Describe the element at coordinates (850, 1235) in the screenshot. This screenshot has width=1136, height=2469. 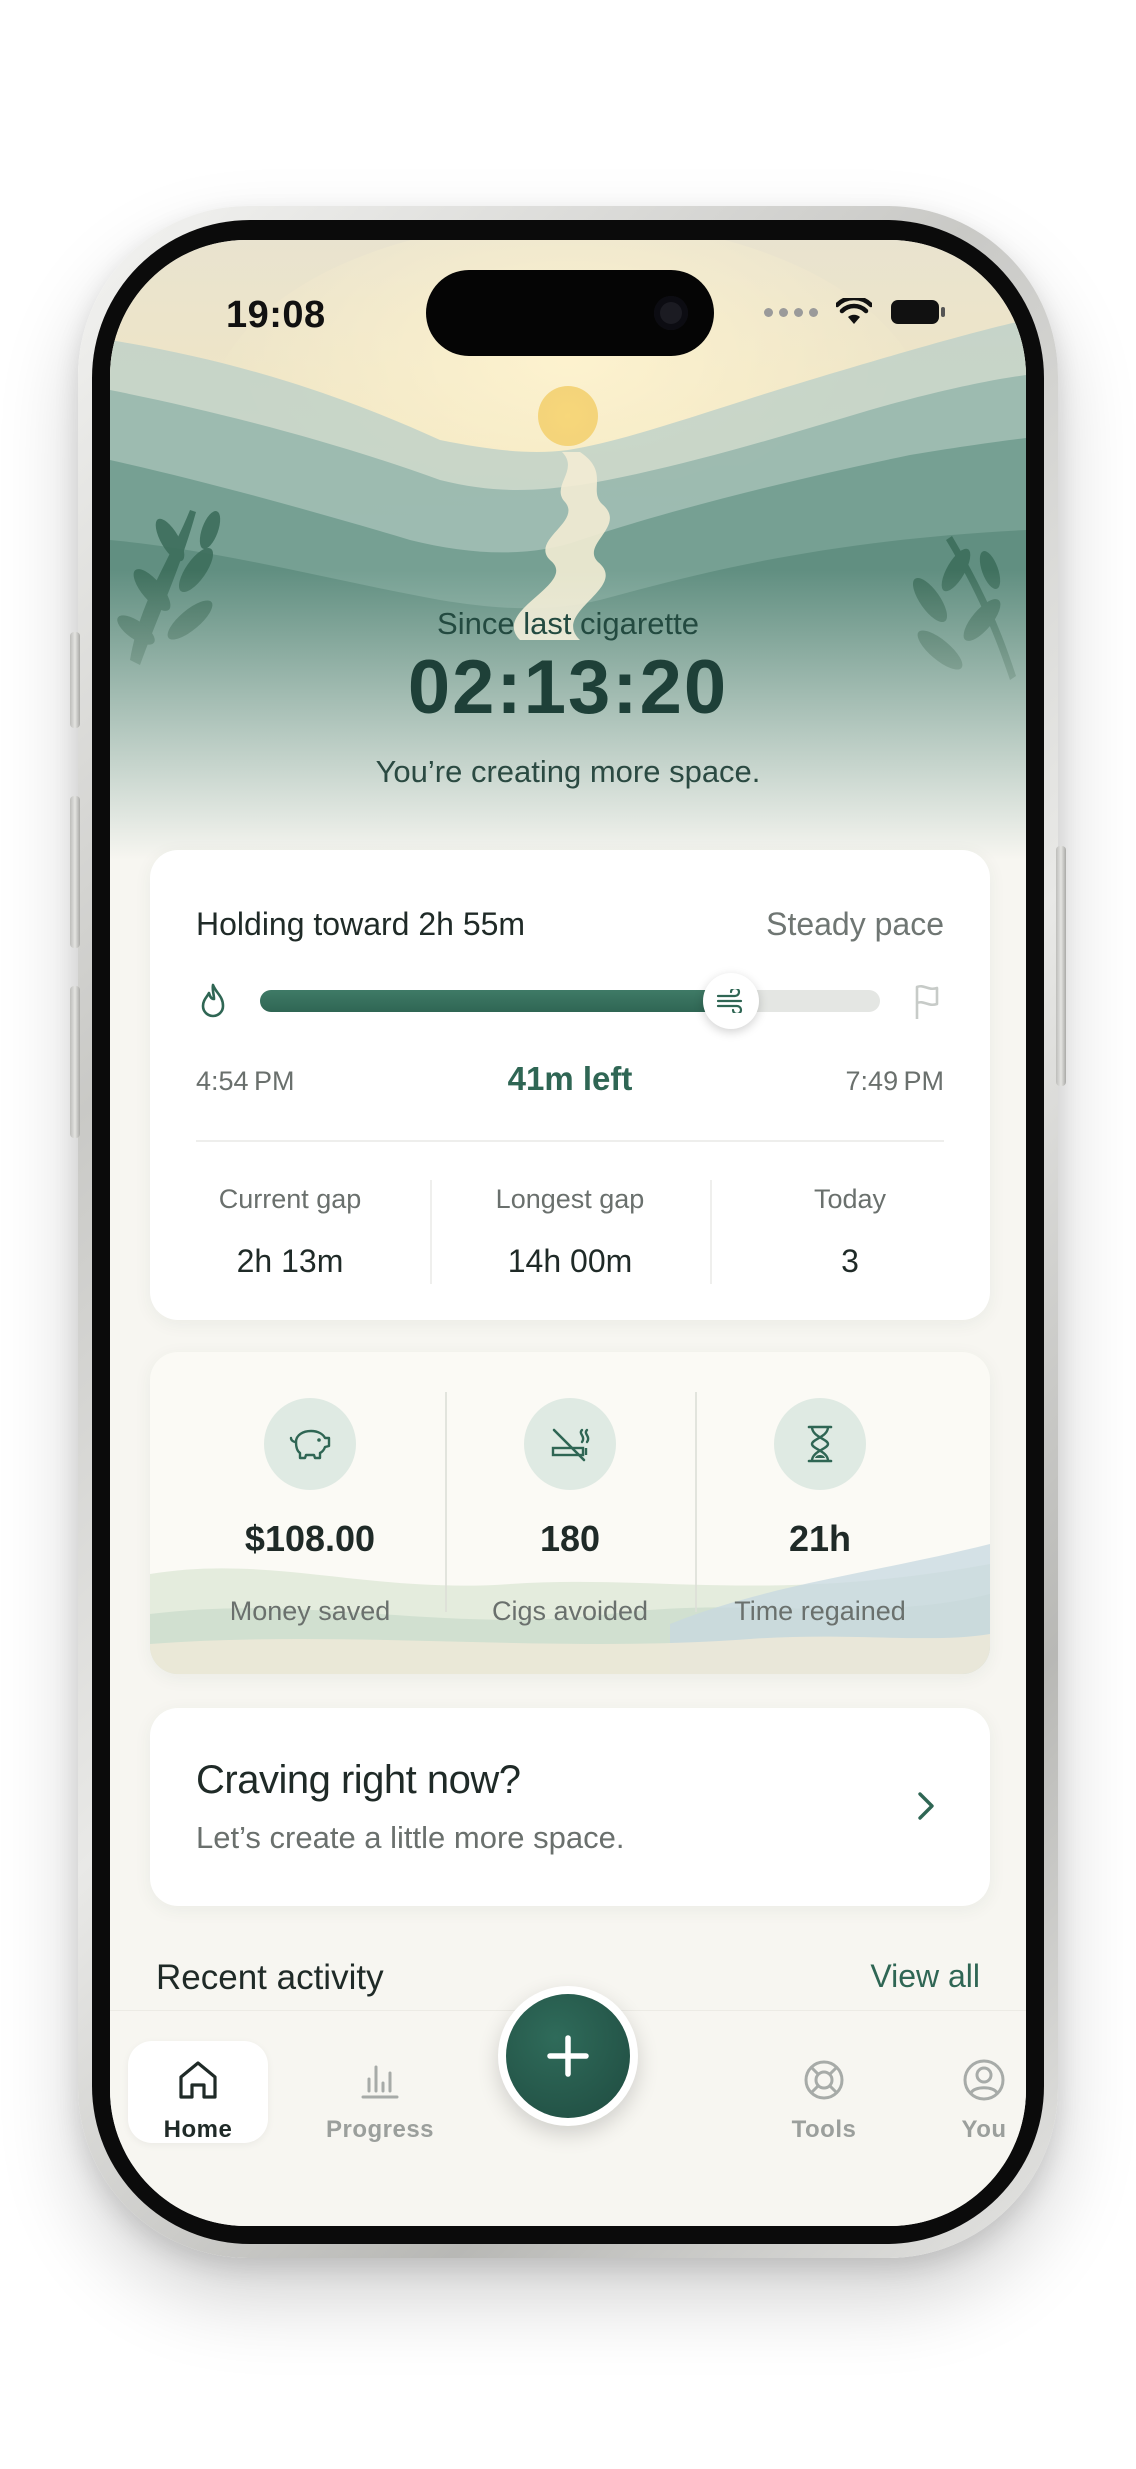
I see `stat-today: Today 3` at that location.